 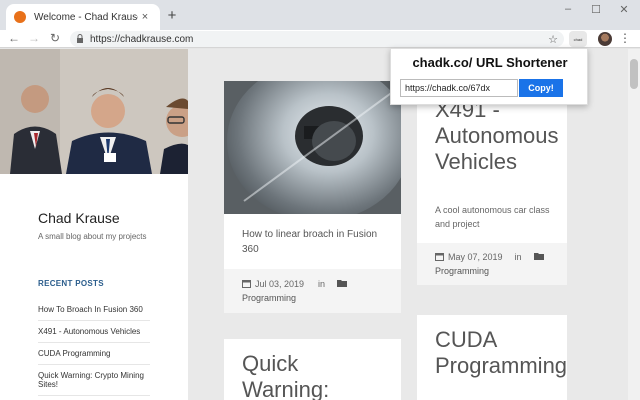 I want to click on menu-icon: ⋮, so click(x=625, y=38).